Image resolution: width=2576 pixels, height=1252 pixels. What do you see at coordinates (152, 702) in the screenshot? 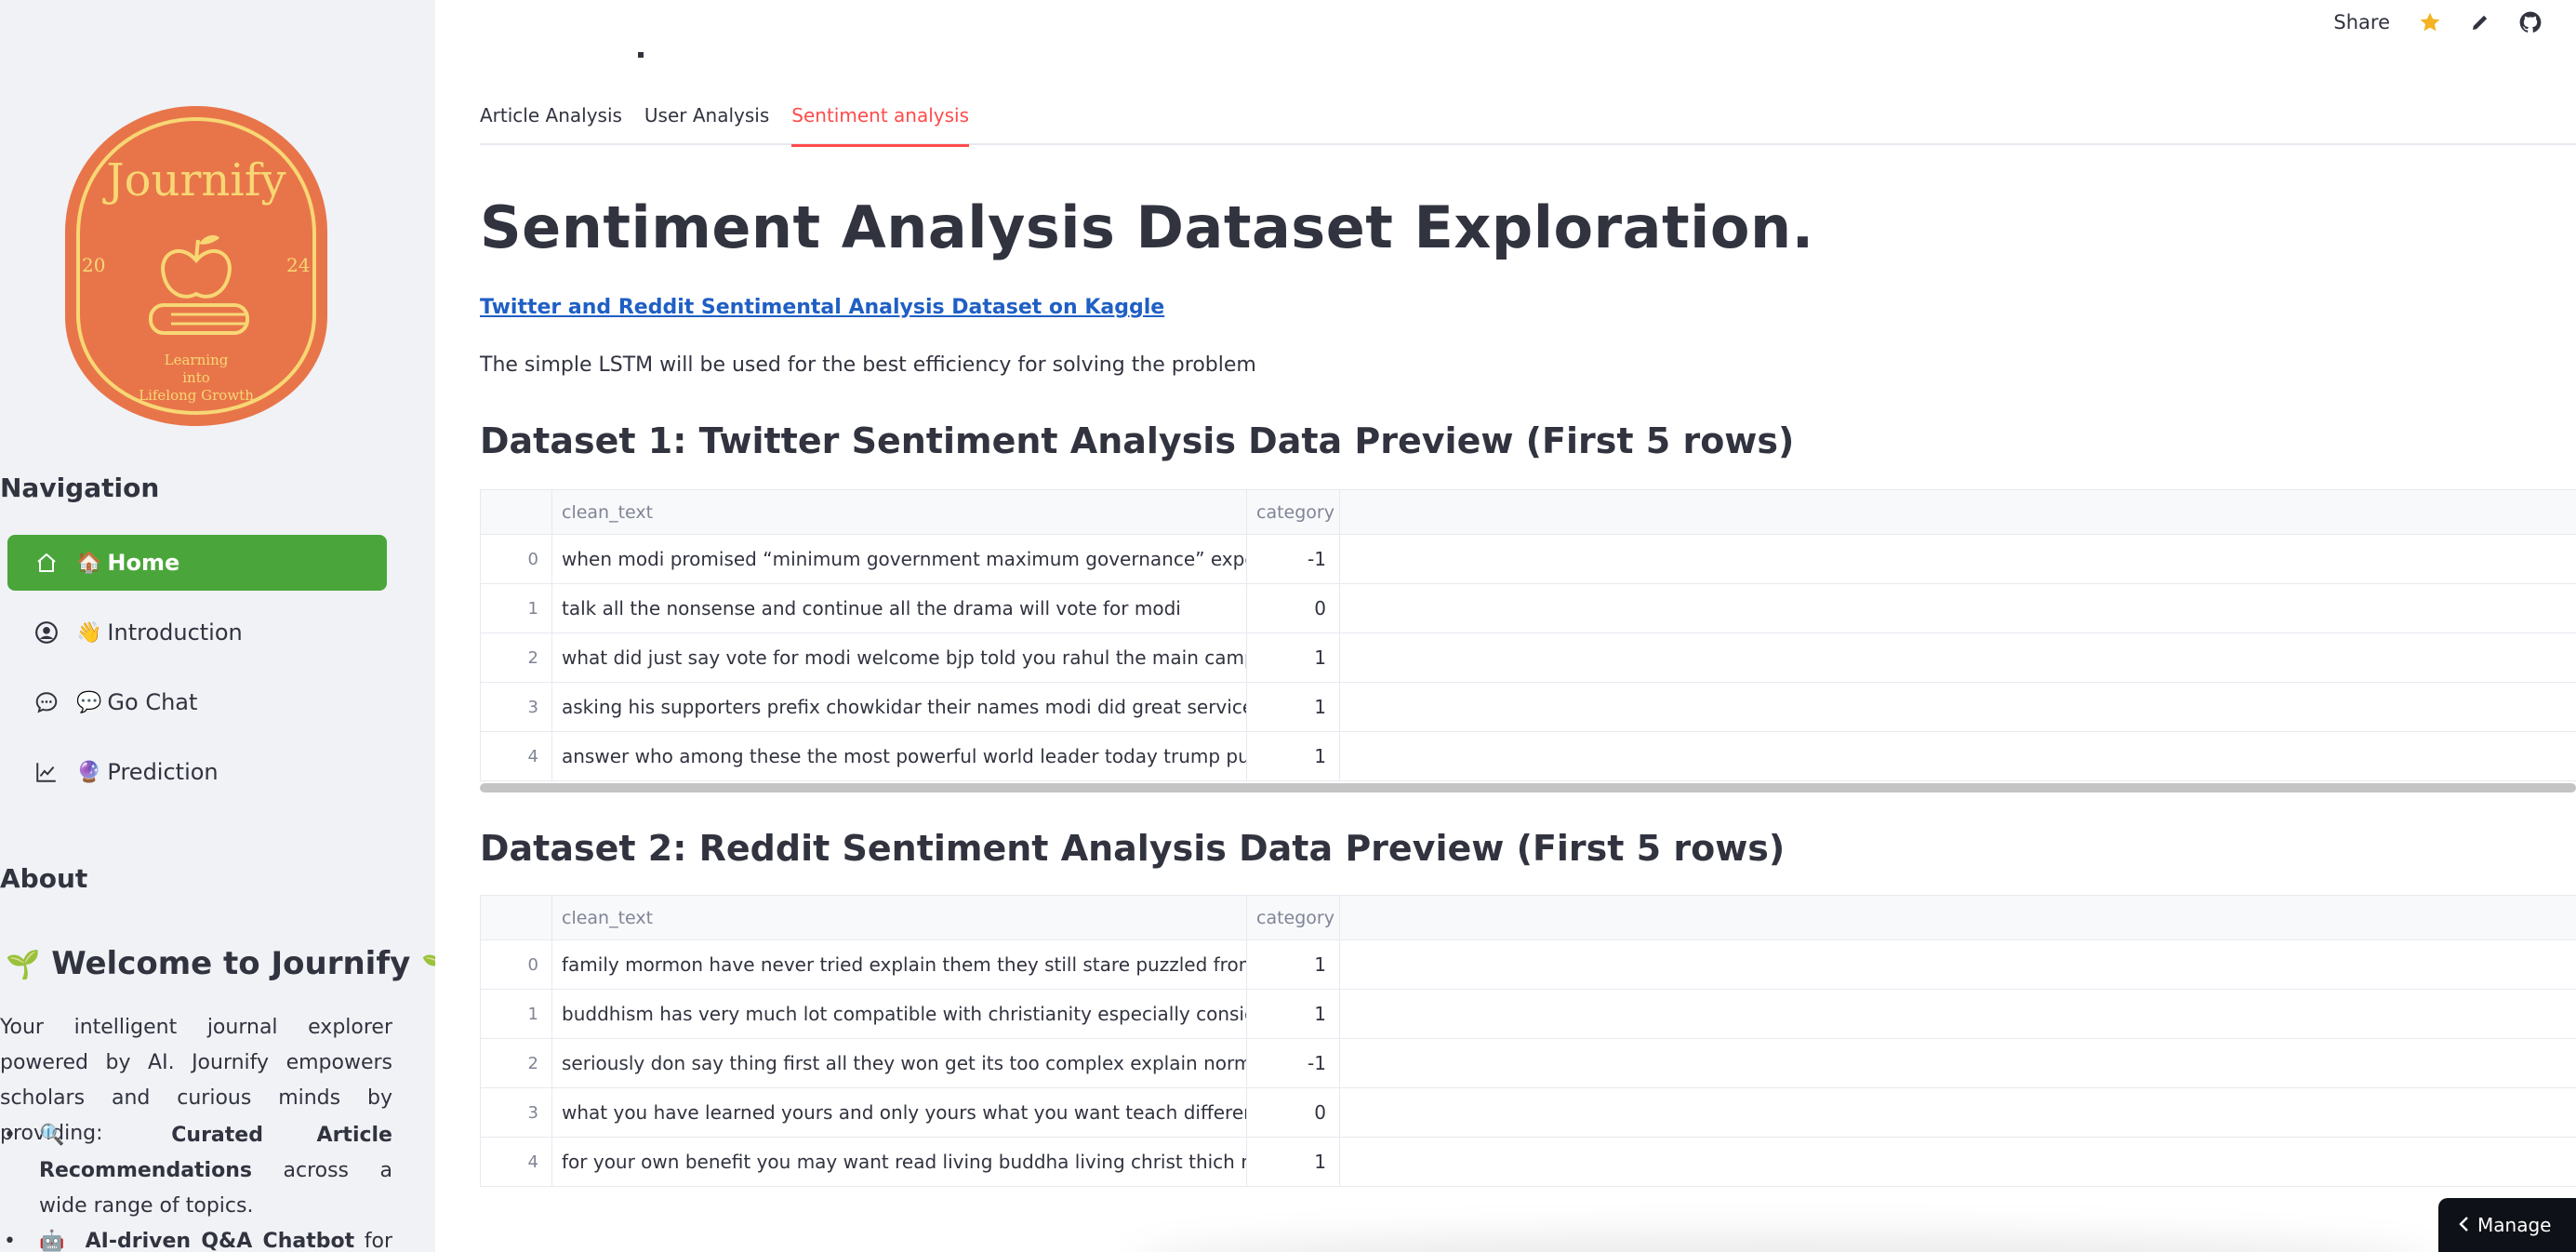
I see `nav-item-label: Go Chat` at bounding box center [152, 702].